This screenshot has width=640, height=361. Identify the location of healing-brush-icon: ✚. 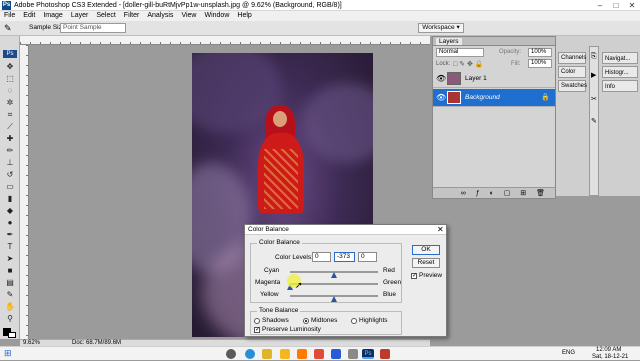
(10, 139).